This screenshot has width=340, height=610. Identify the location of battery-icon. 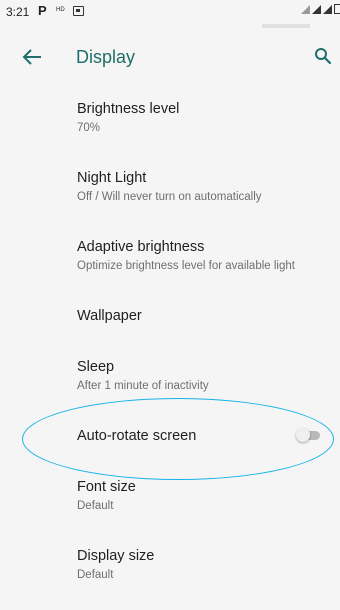
(337, 9).